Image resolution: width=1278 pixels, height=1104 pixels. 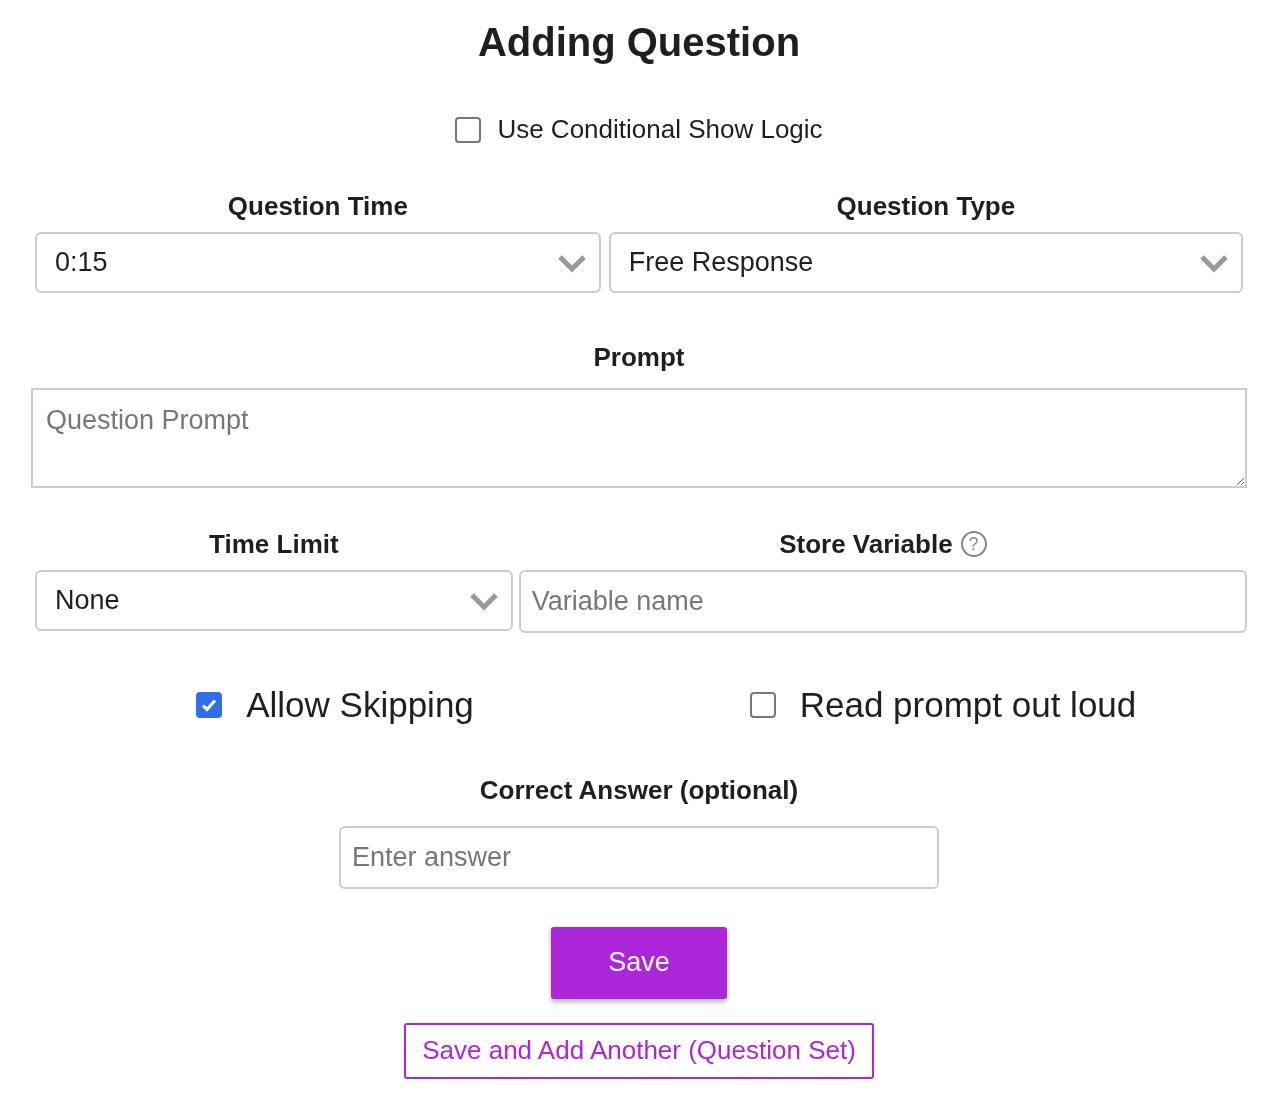 What do you see at coordinates (925, 262) in the screenshot?
I see `dropdown-select: Free Response` at bounding box center [925, 262].